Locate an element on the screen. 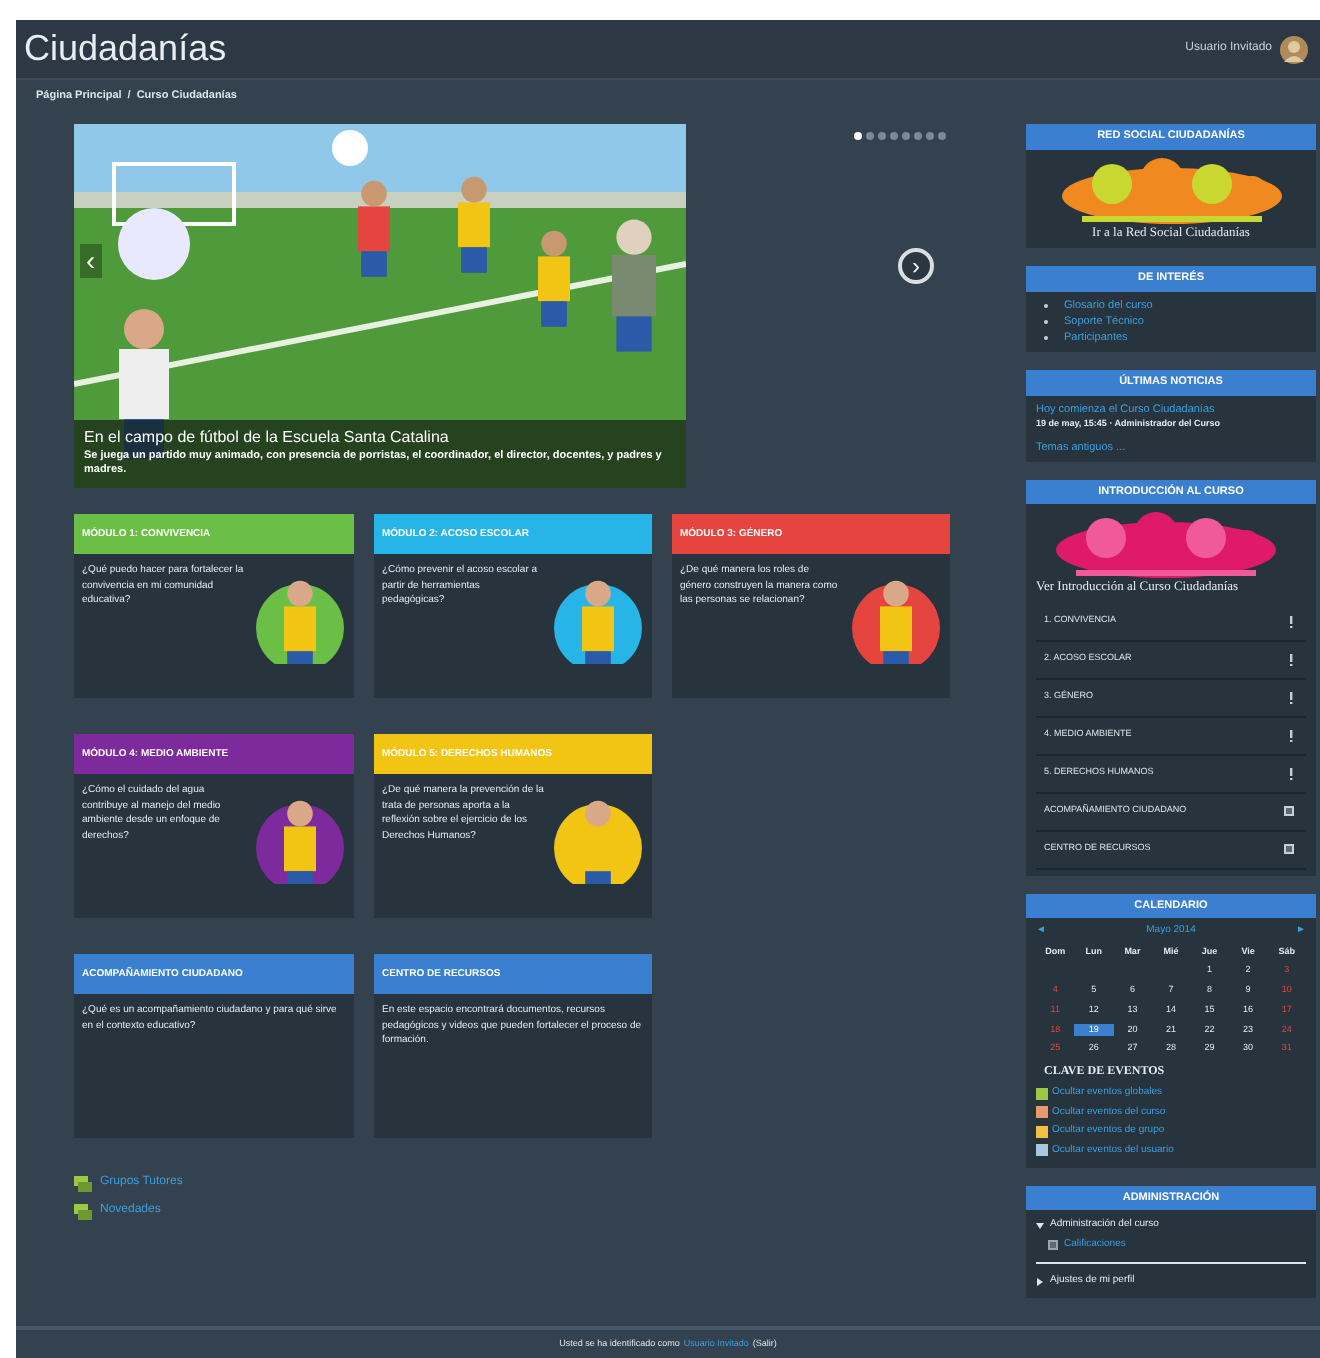  site-title: Ciudadanías is located at coordinates (125, 49).